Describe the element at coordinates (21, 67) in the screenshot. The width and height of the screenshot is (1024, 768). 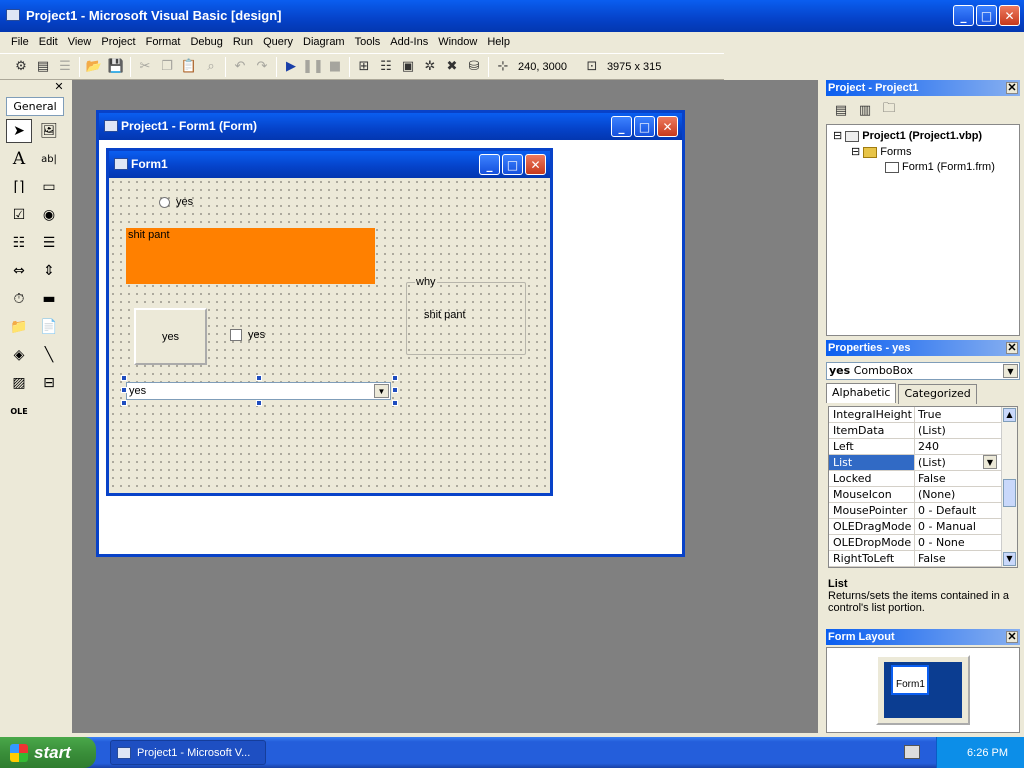
I see `add-project-icon: ⚙` at that location.